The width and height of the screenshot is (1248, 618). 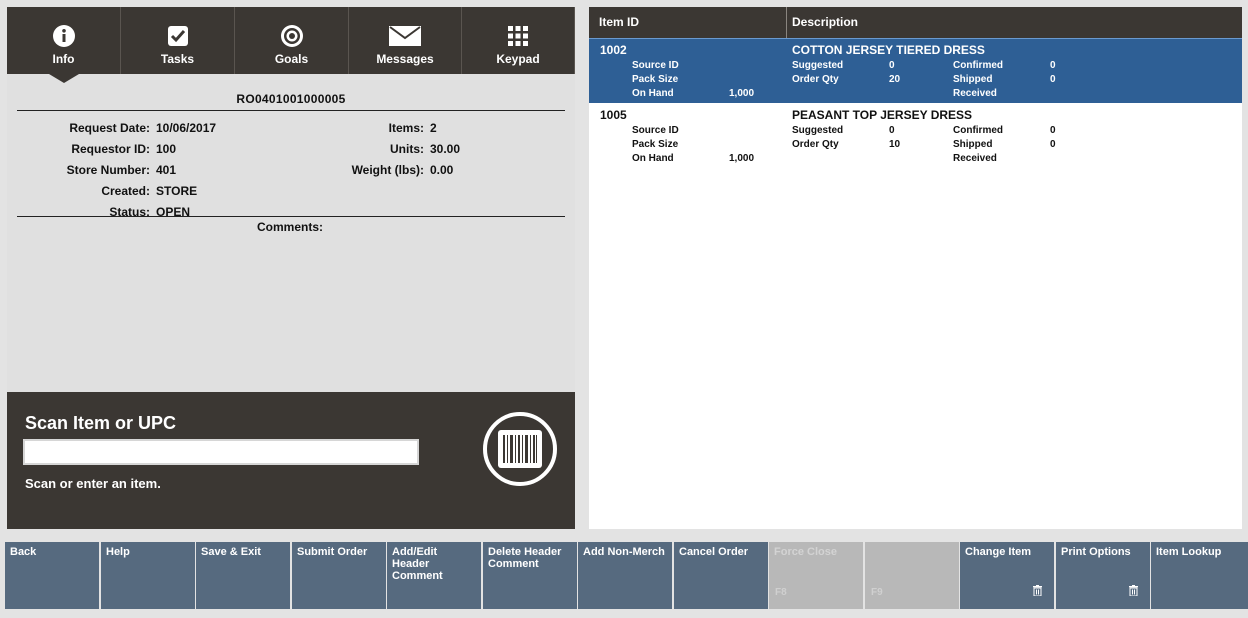 What do you see at coordinates (1014, 22) in the screenshot?
I see `column-header-description: Description` at bounding box center [1014, 22].